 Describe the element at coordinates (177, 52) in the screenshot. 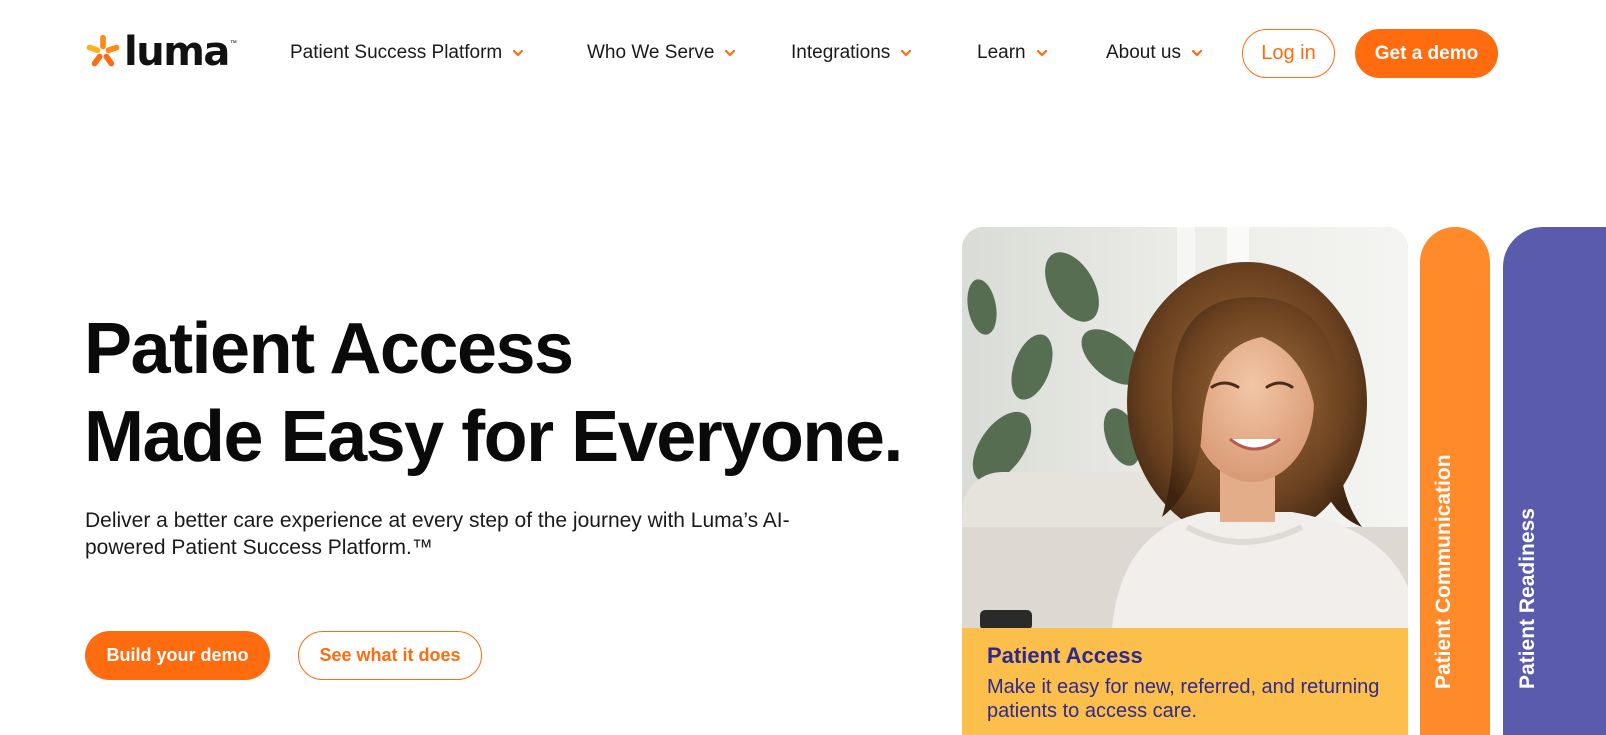

I see `logo-wordmark: luma` at that location.